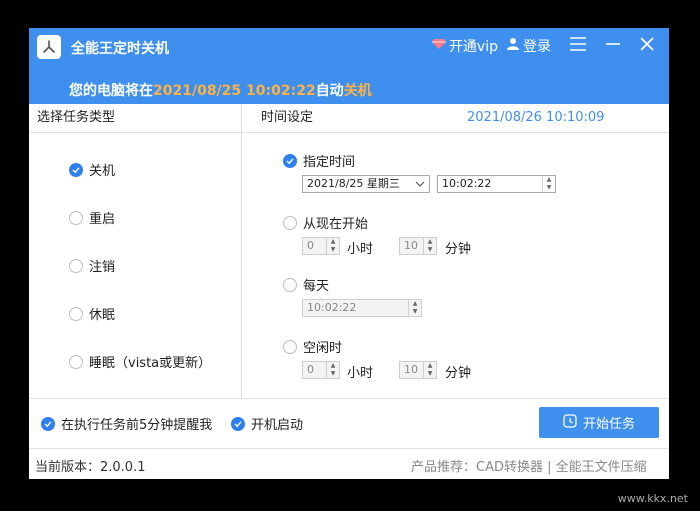 This screenshot has height=511, width=700. I want to click on watermark: www.kkx.net, so click(652, 498).